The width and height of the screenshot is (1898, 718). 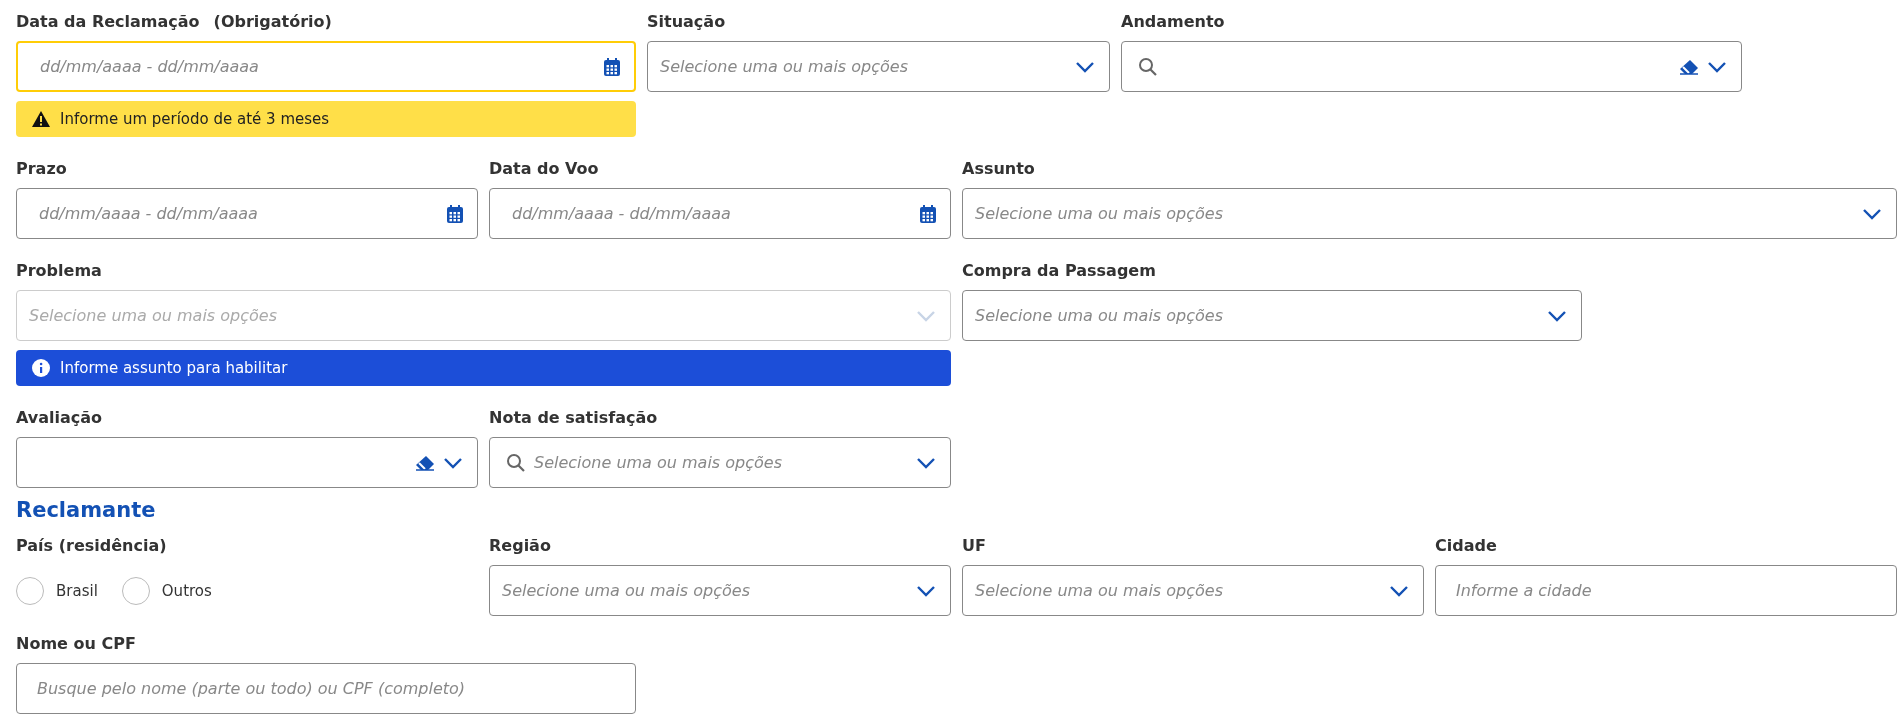 What do you see at coordinates (520, 545) in the screenshot?
I see `field-label: Região` at bounding box center [520, 545].